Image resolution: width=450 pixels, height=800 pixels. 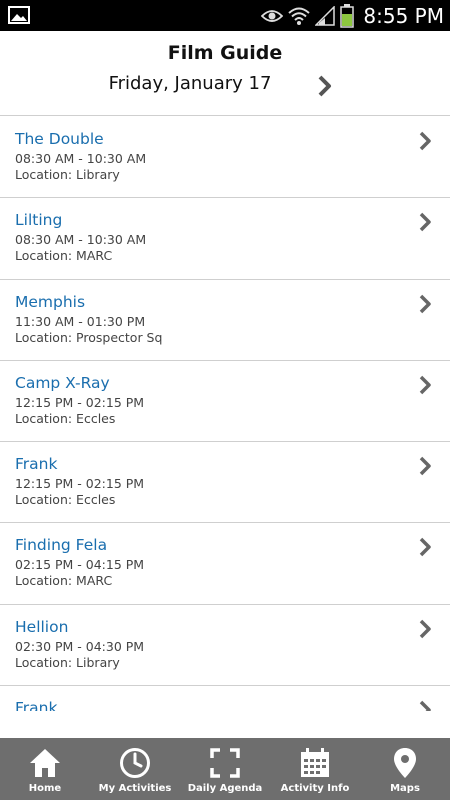 I want to click on tab-activity-info: Activity Info, so click(x=315, y=769).